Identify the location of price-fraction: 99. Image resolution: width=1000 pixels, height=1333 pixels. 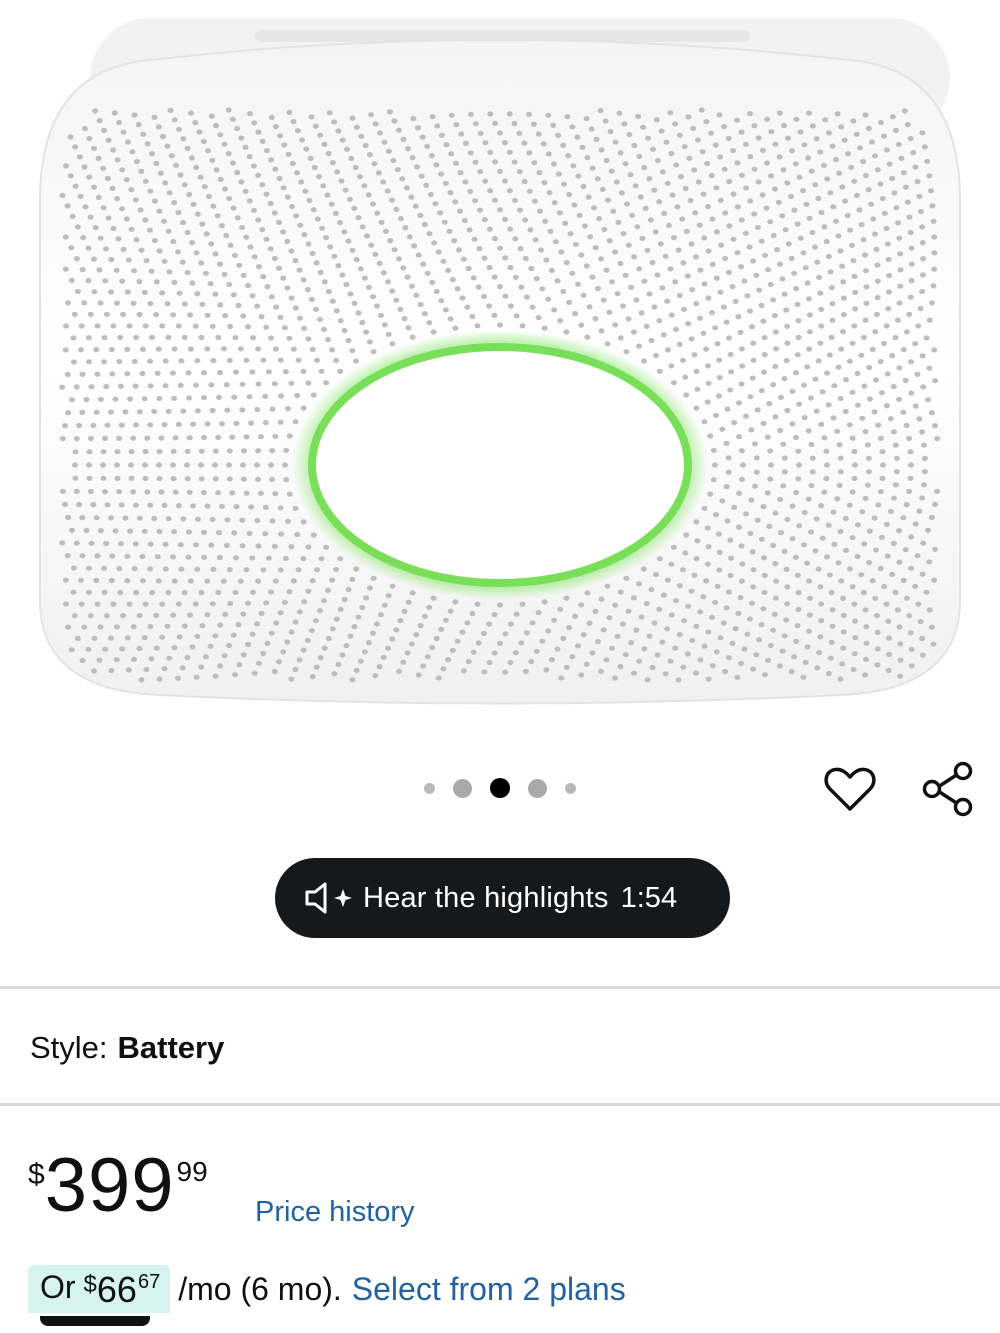
(192, 1171).